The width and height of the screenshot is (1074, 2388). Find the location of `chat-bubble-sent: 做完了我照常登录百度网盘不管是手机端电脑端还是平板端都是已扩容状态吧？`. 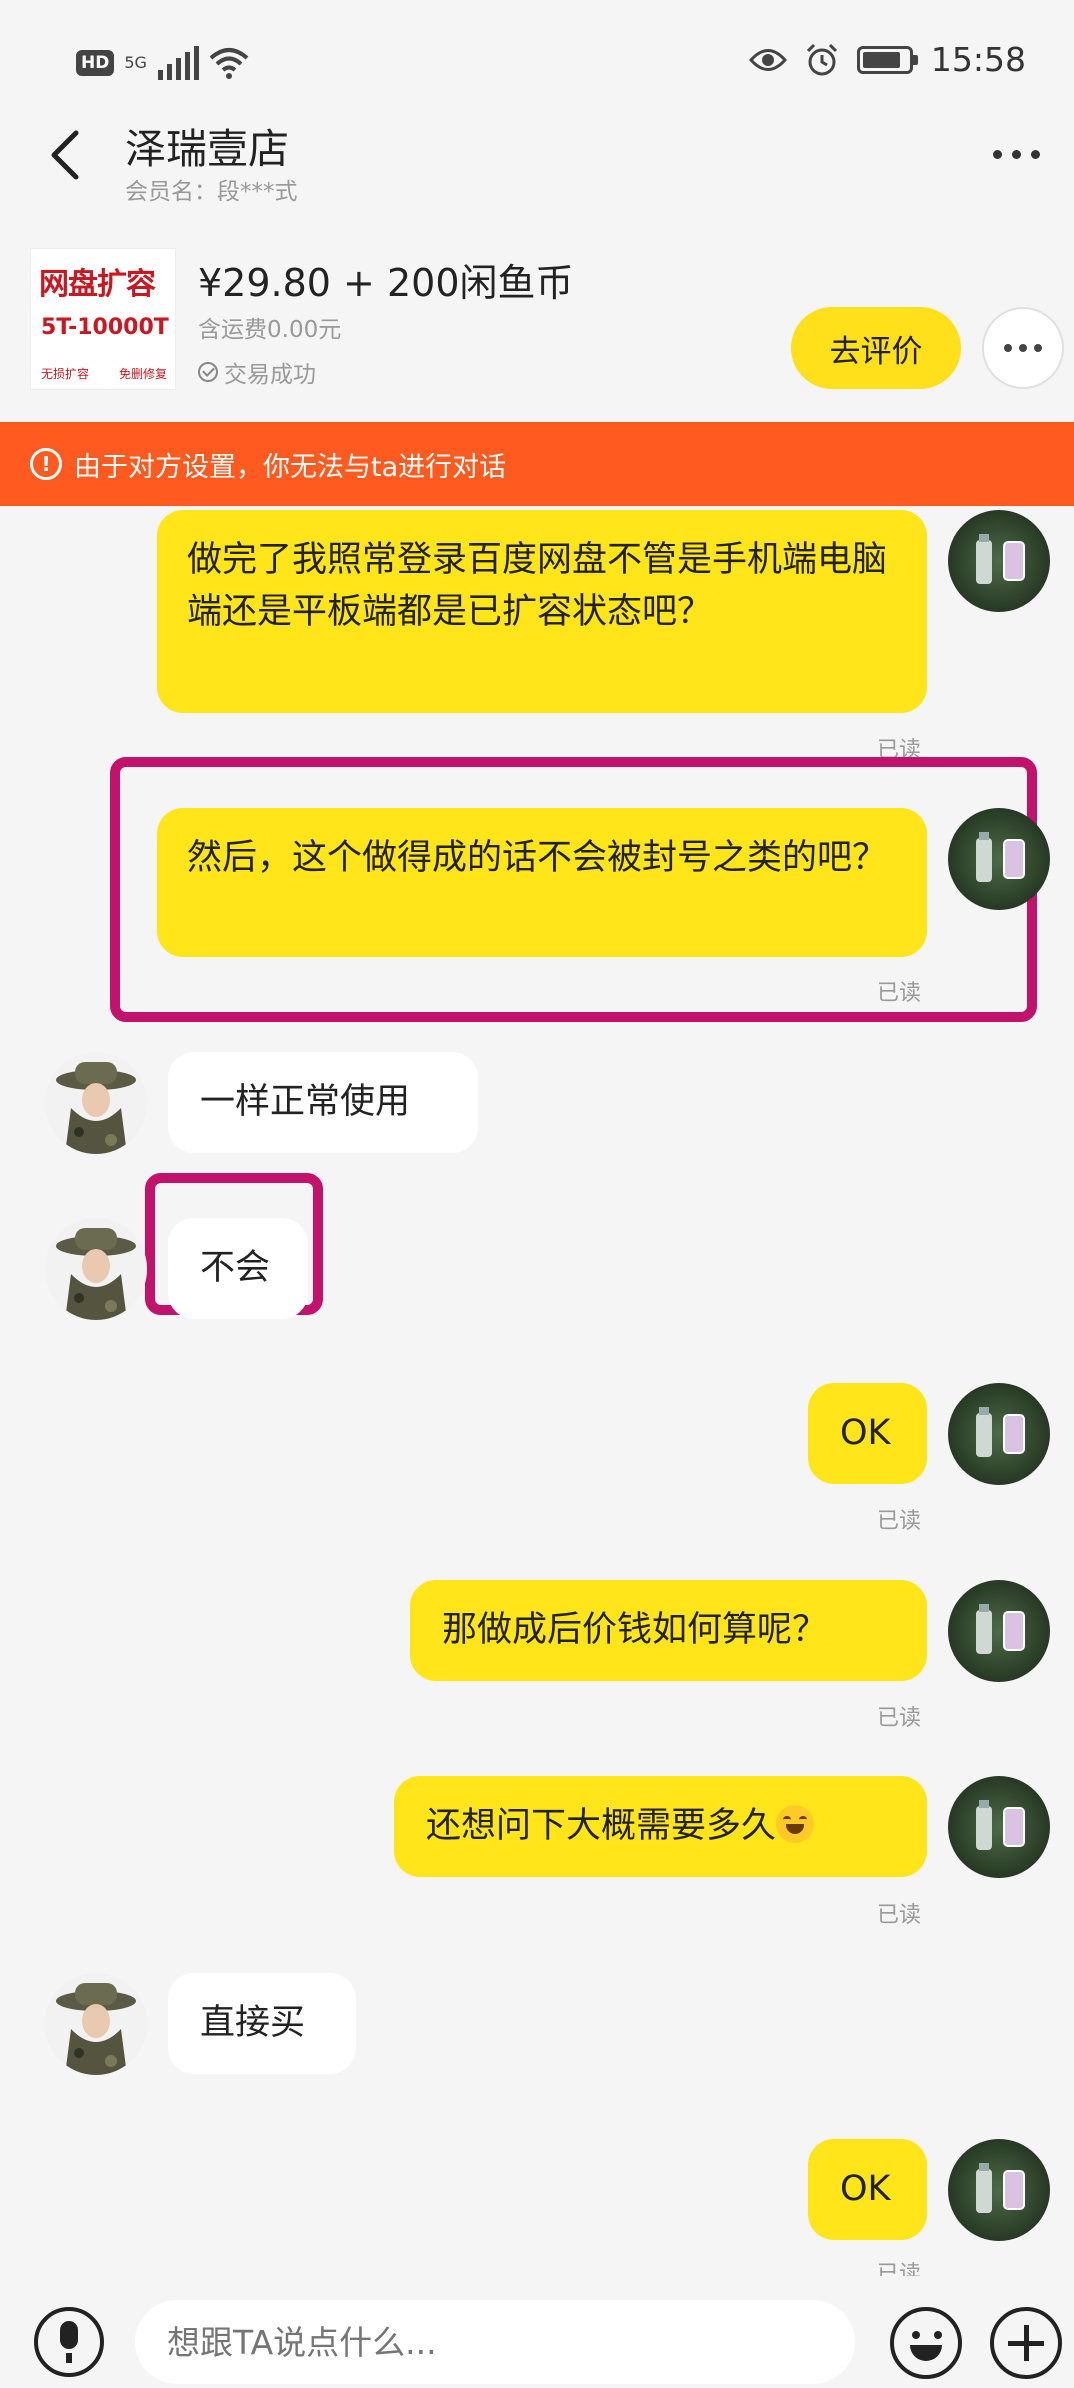

chat-bubble-sent: 做完了我照常登录百度网盘不管是手机端电脑端还是平板端都是已扩容状态吧？ is located at coordinates (542, 611).